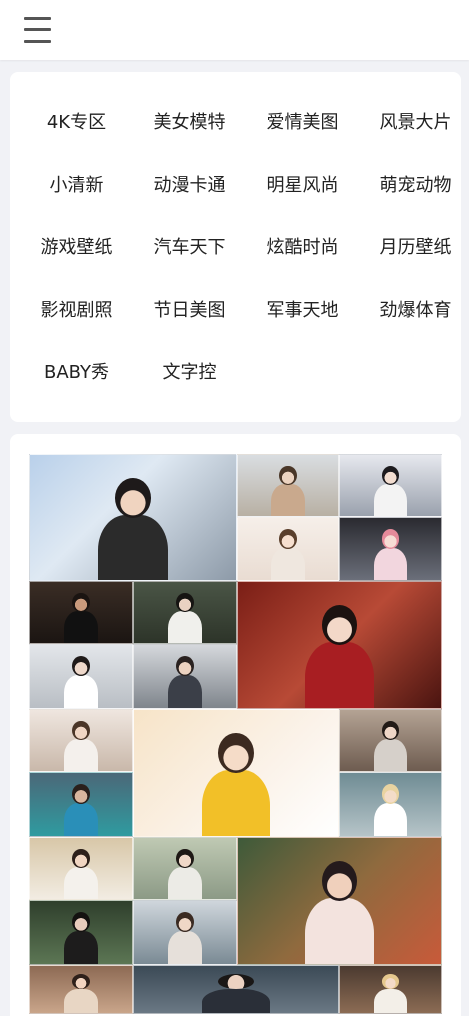 The image size is (469, 1016). Describe the element at coordinates (414, 123) in the screenshot. I see `category-link: 风景大片` at that location.